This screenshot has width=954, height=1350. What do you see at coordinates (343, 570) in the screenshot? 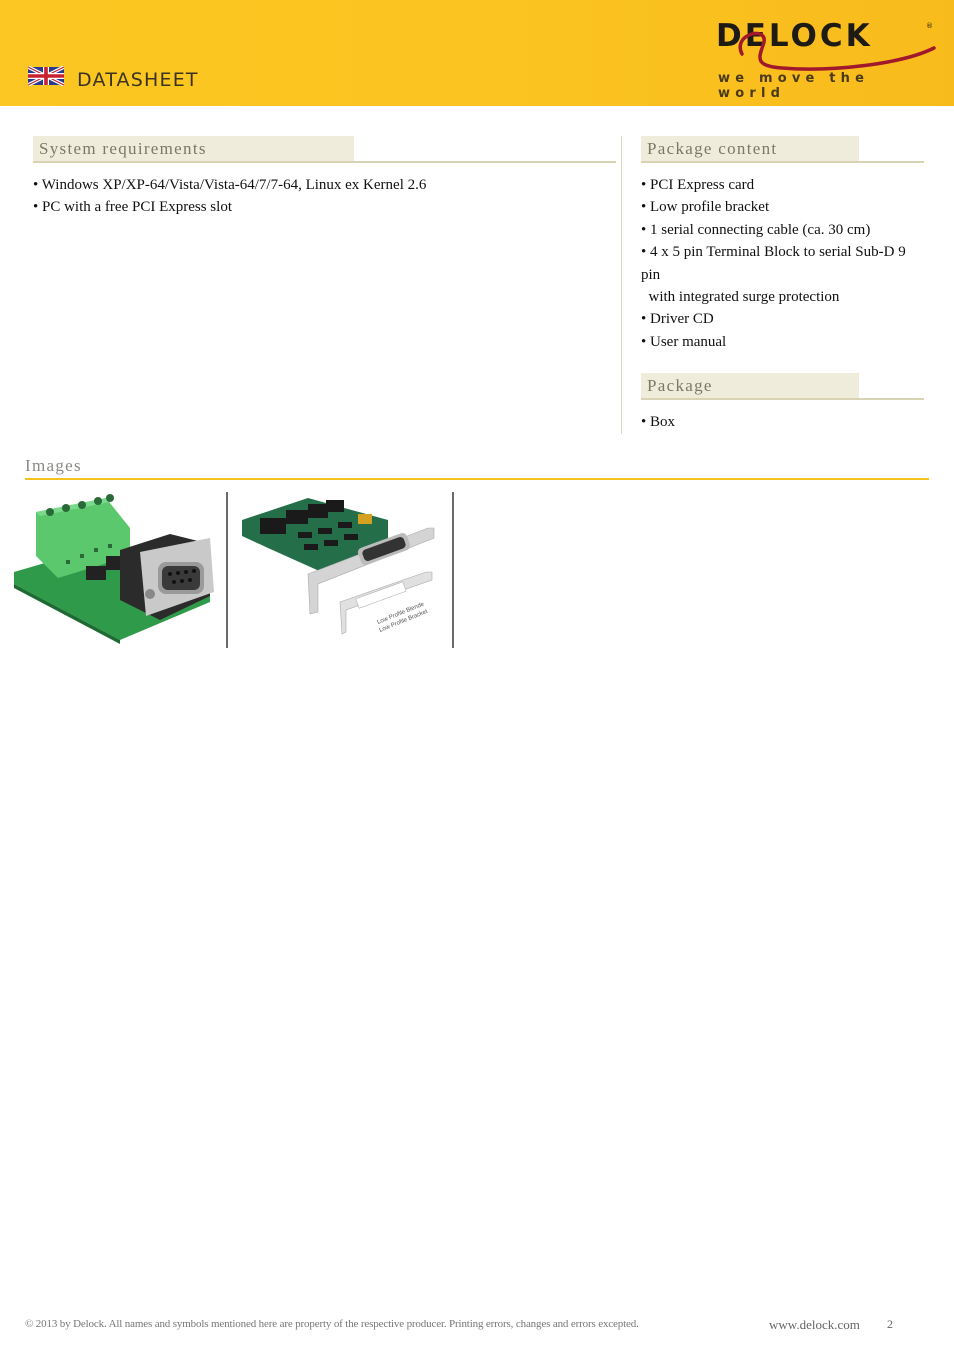
I see `pci-express-card-image: Low Profile Blende Low Profile Bracket` at bounding box center [343, 570].